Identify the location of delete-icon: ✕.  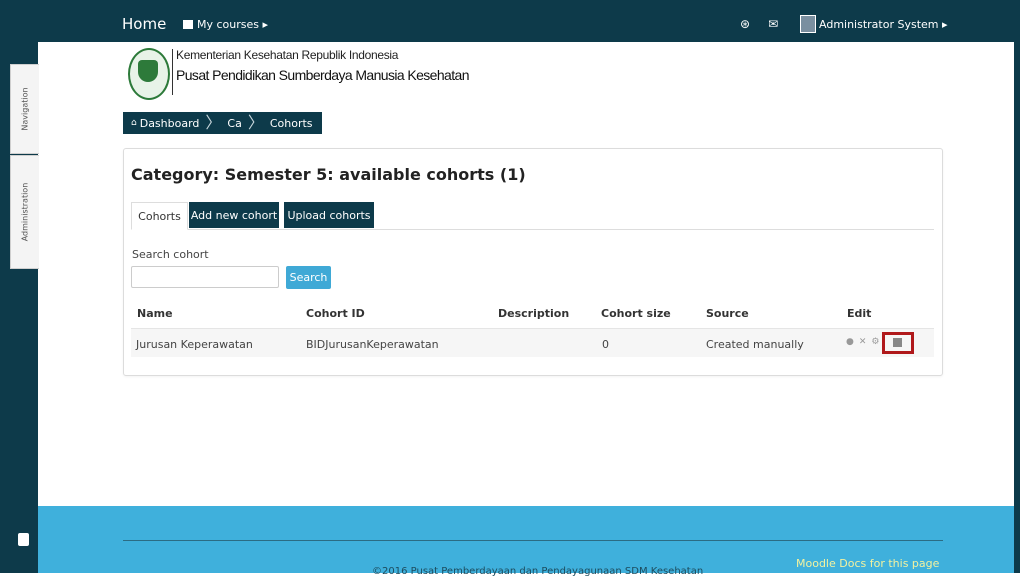
(863, 342).